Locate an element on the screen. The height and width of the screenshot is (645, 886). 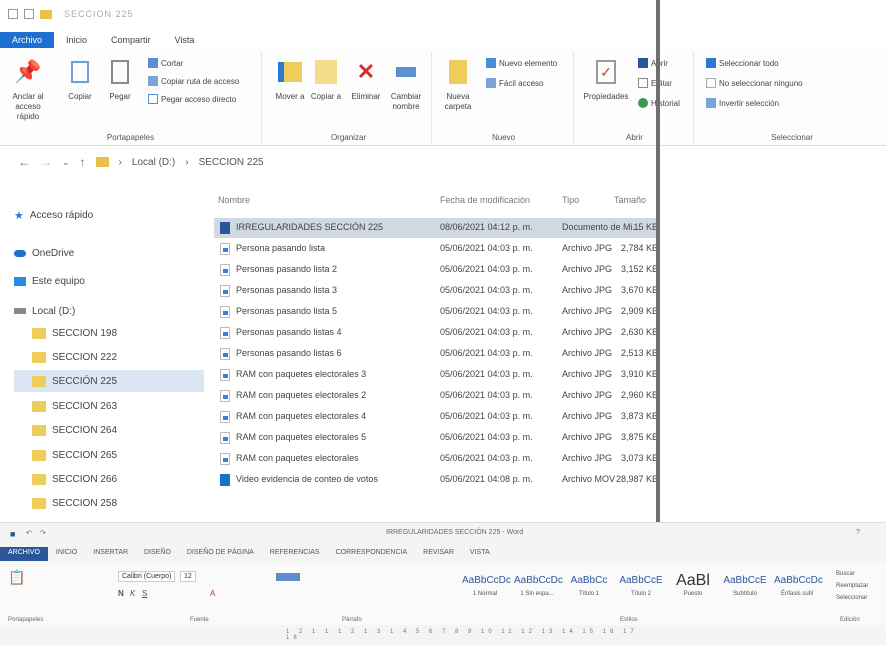
paste-button: Pegar is located at coordinates (120, 79).